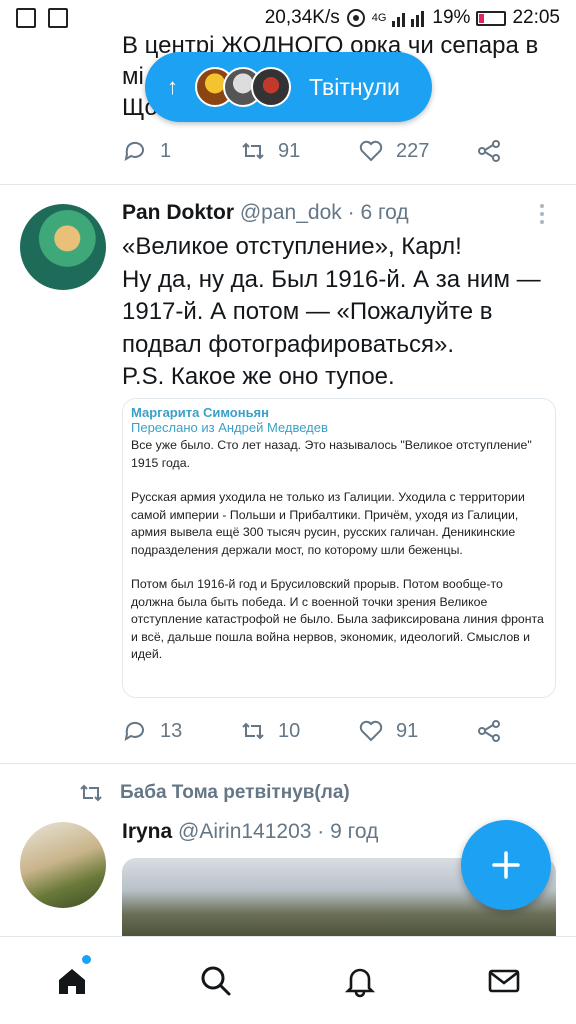 Image resolution: width=576 pixels, height=1024 pixels. Describe the element at coordinates (407, 730) in the screenshot. I see `like-count: 91` at that location.